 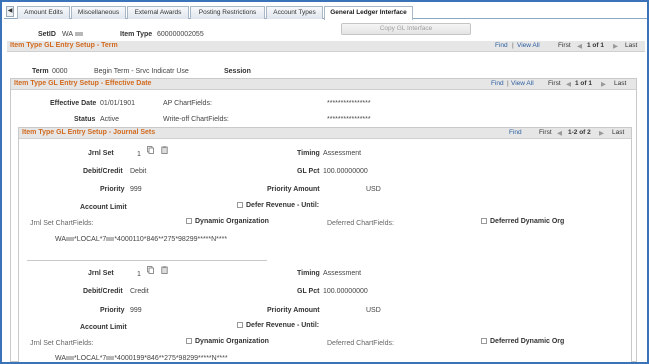 What do you see at coordinates (349, 119) in the screenshot?
I see `writeoff-chartfields-value: ****************` at bounding box center [349, 119].